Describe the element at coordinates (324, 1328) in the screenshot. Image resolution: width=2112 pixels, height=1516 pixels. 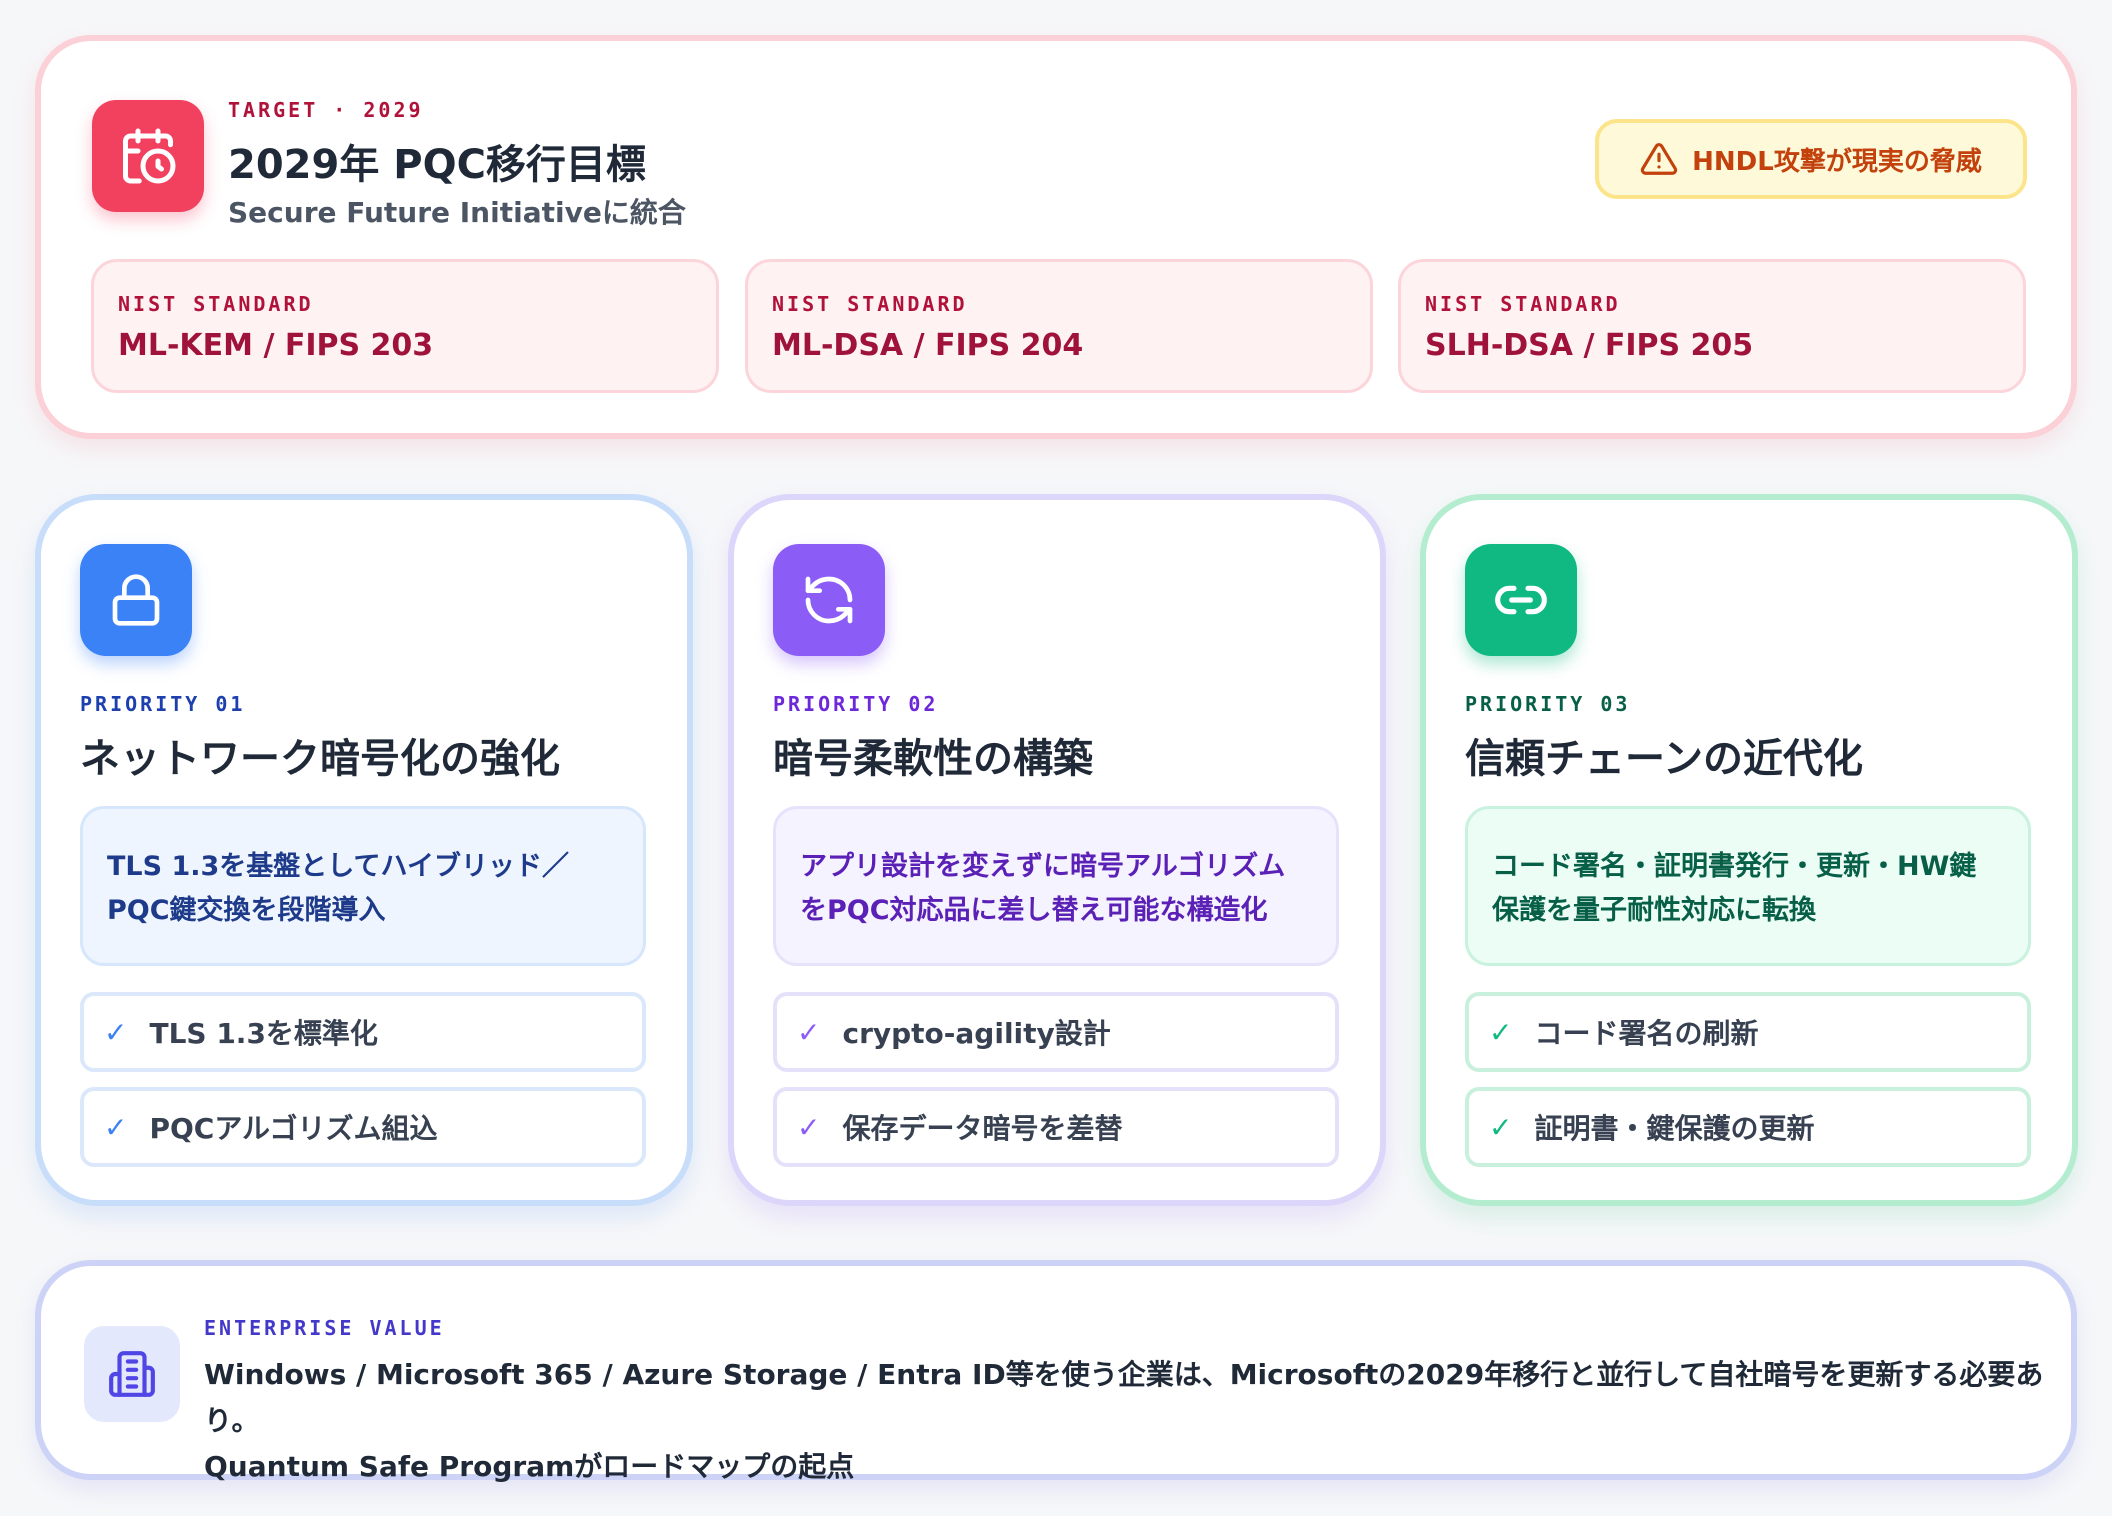
I see `enterprise-kicker: ENTERPRISE VALUE` at that location.